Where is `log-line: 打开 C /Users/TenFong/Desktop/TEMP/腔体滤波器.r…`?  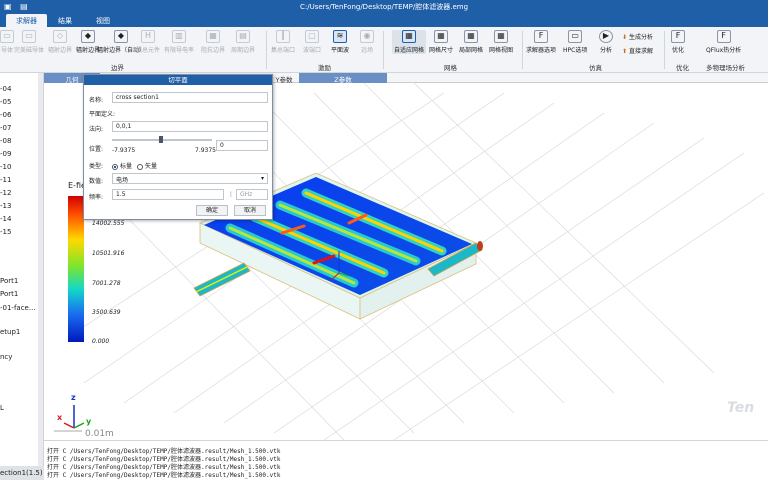 log-line: 打开 C /Users/TenFong/Desktop/TEMP/腔体滤波器.r… is located at coordinates (164, 475).